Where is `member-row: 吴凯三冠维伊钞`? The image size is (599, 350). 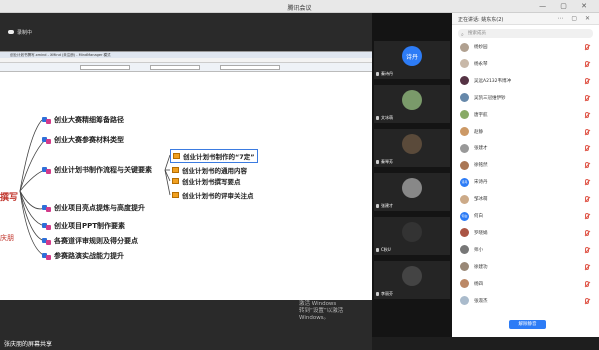
member-row: 吴凯三冠维伊钞 is located at coordinates (527, 98).